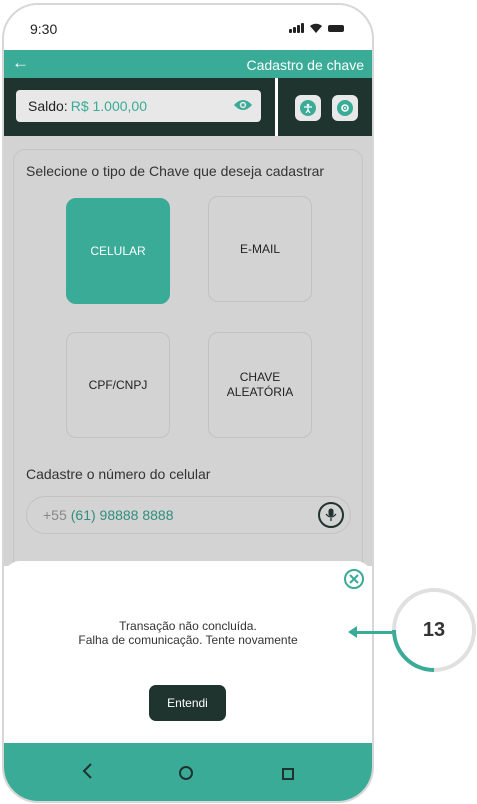 The height and width of the screenshot is (804, 477). I want to click on circle-home-icon, so click(186, 773).